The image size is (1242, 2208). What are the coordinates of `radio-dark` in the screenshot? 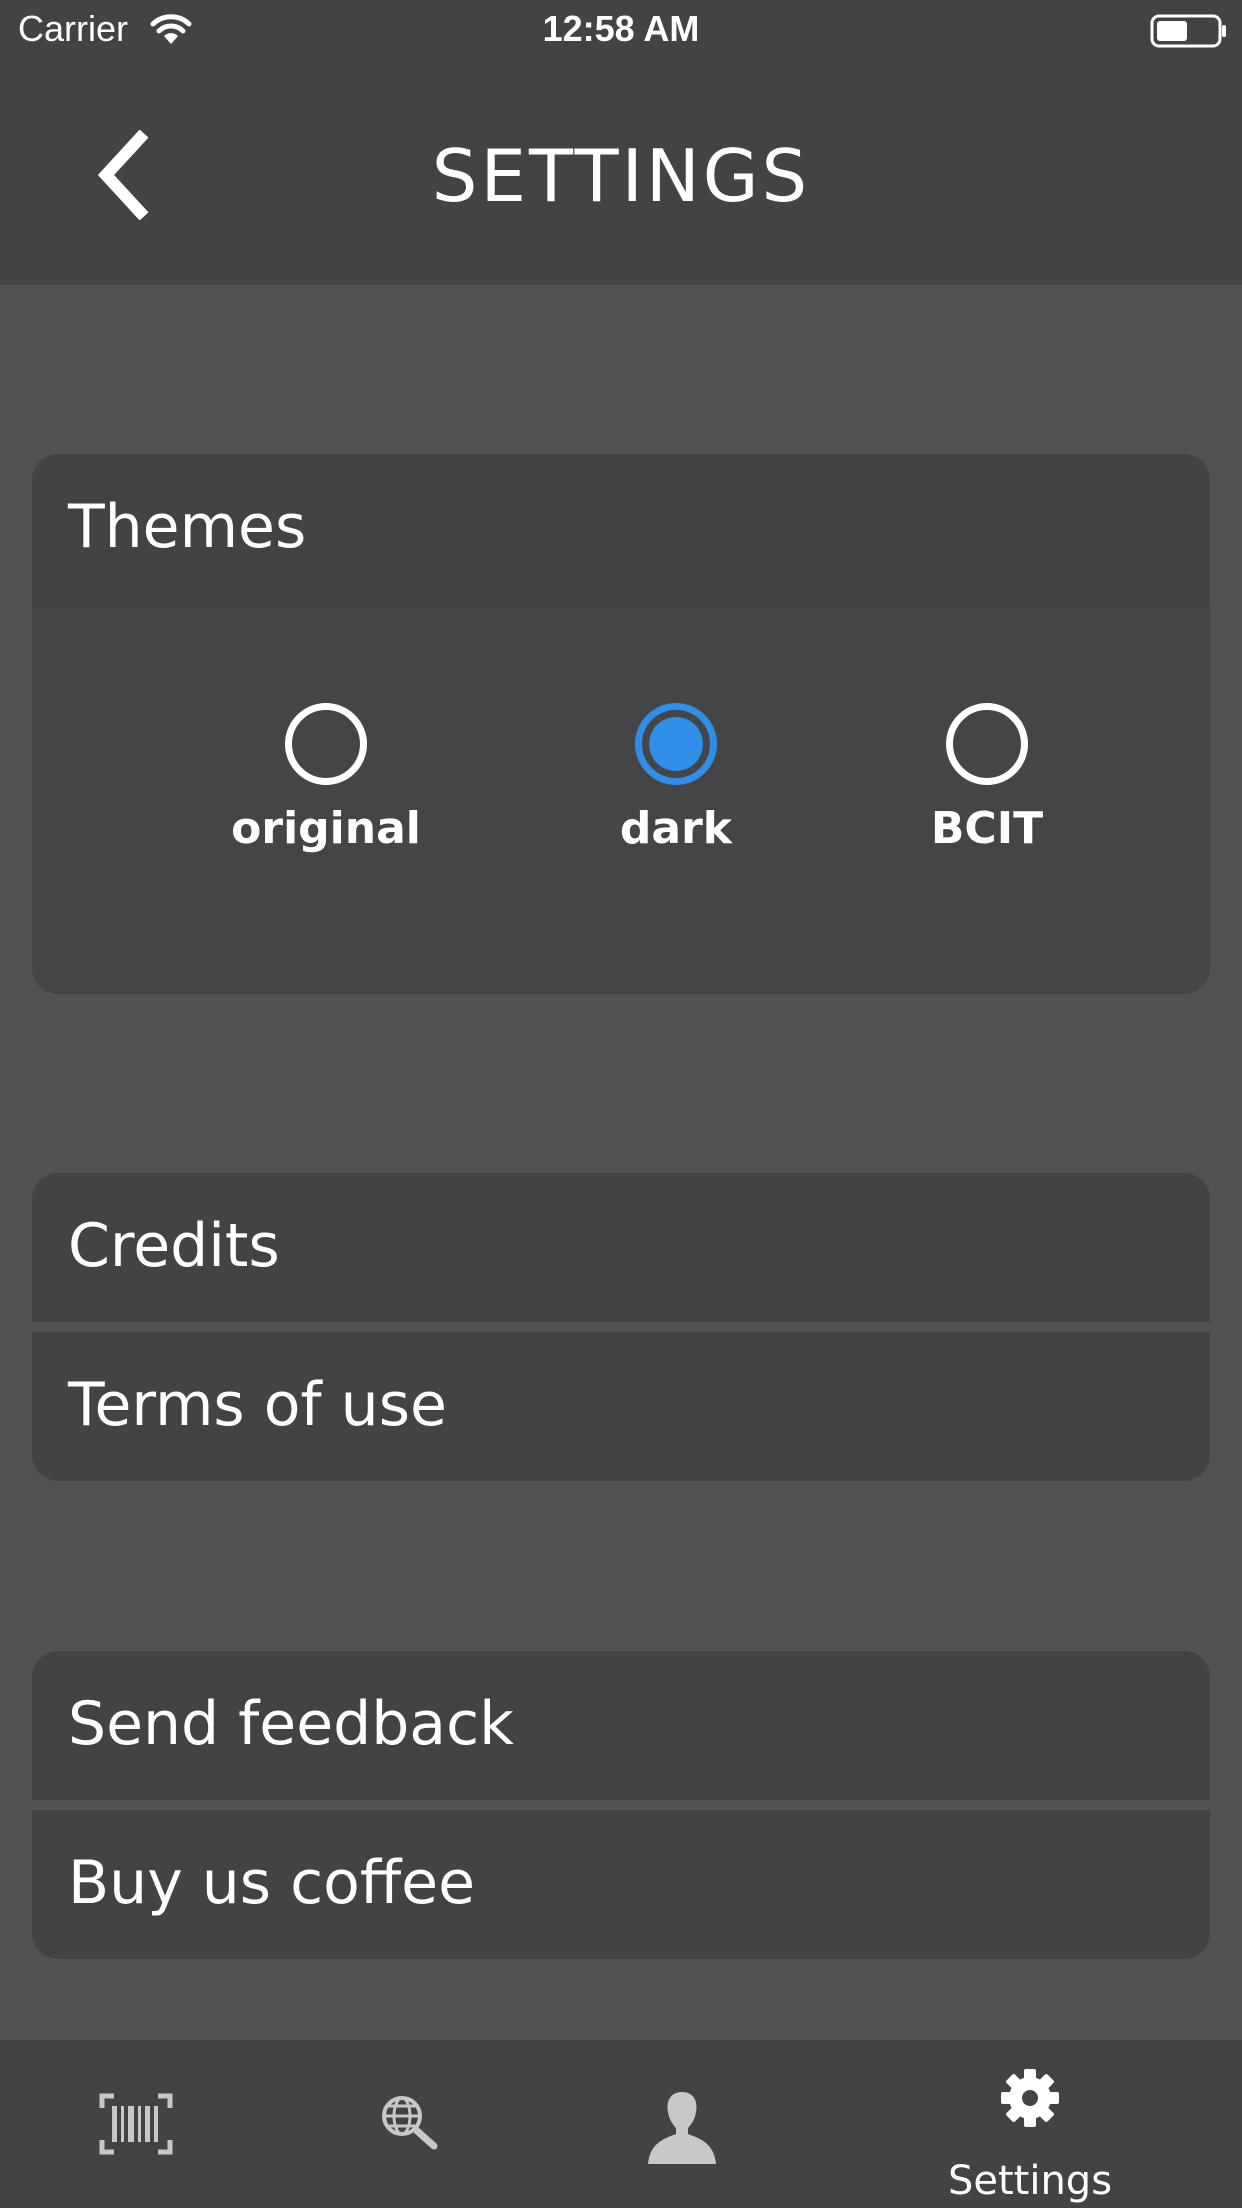 It's located at (676, 744).